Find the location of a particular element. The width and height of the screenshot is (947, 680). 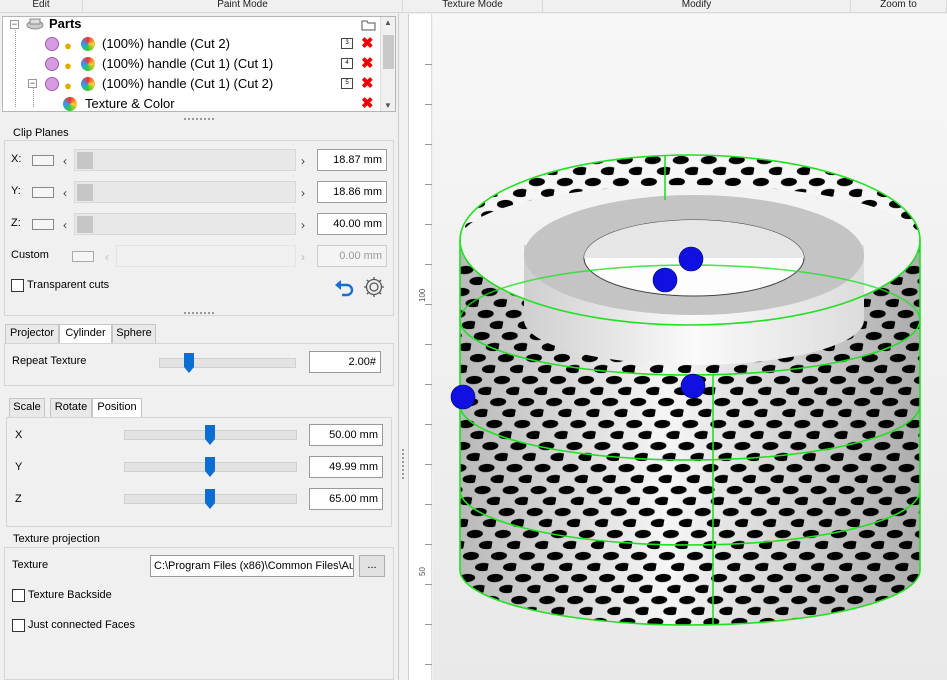

scroll-thumb is located at coordinates (388, 52).